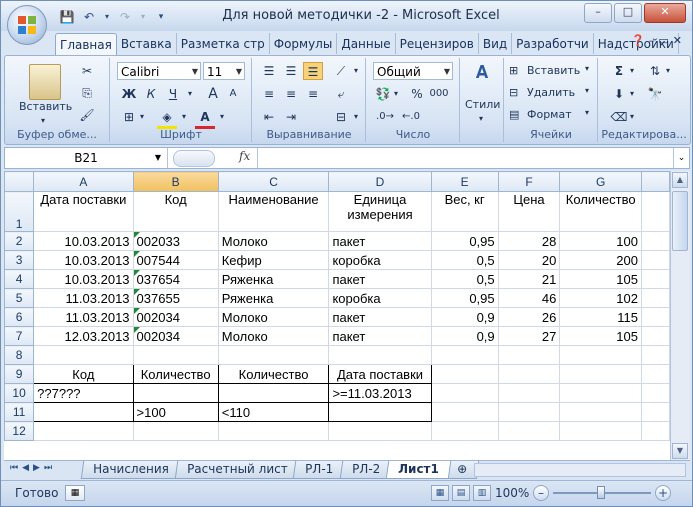 The image size is (693, 507). Describe the element at coordinates (129, 94) in the screenshot. I see `bold-button: Ж` at that location.